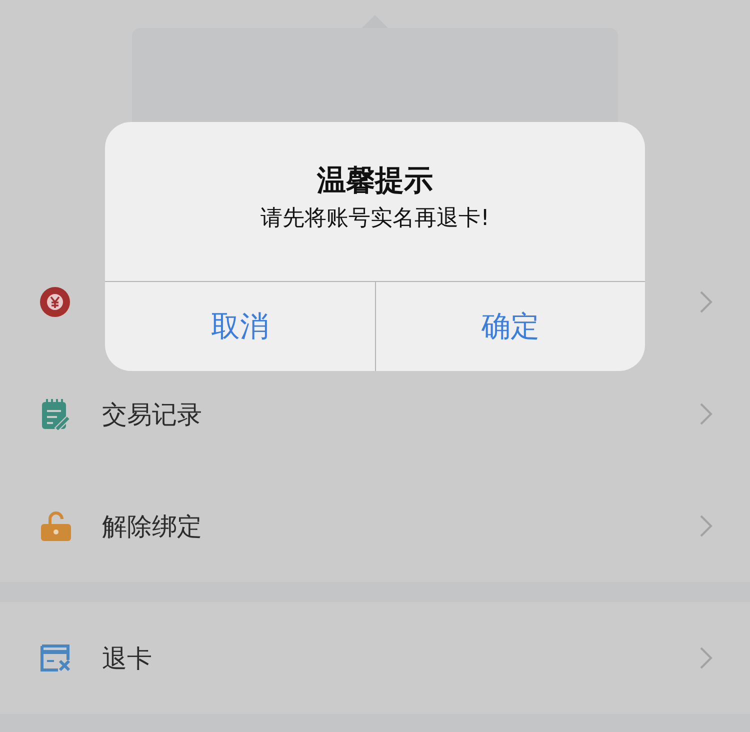 This screenshot has width=750, height=732. Describe the element at coordinates (127, 658) in the screenshot. I see `menu-label: 退卡` at that location.